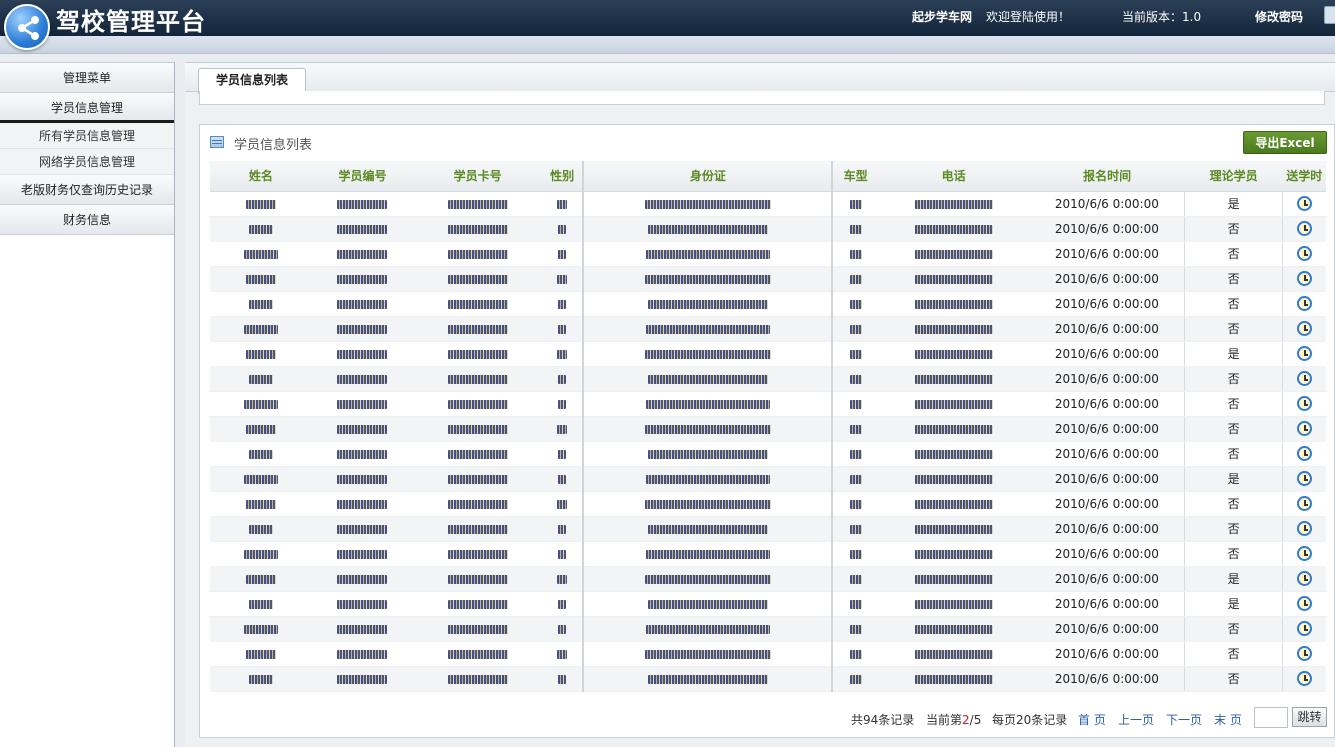  What do you see at coordinates (261, 176) in the screenshot?
I see `col-header-name: 姓名` at bounding box center [261, 176].